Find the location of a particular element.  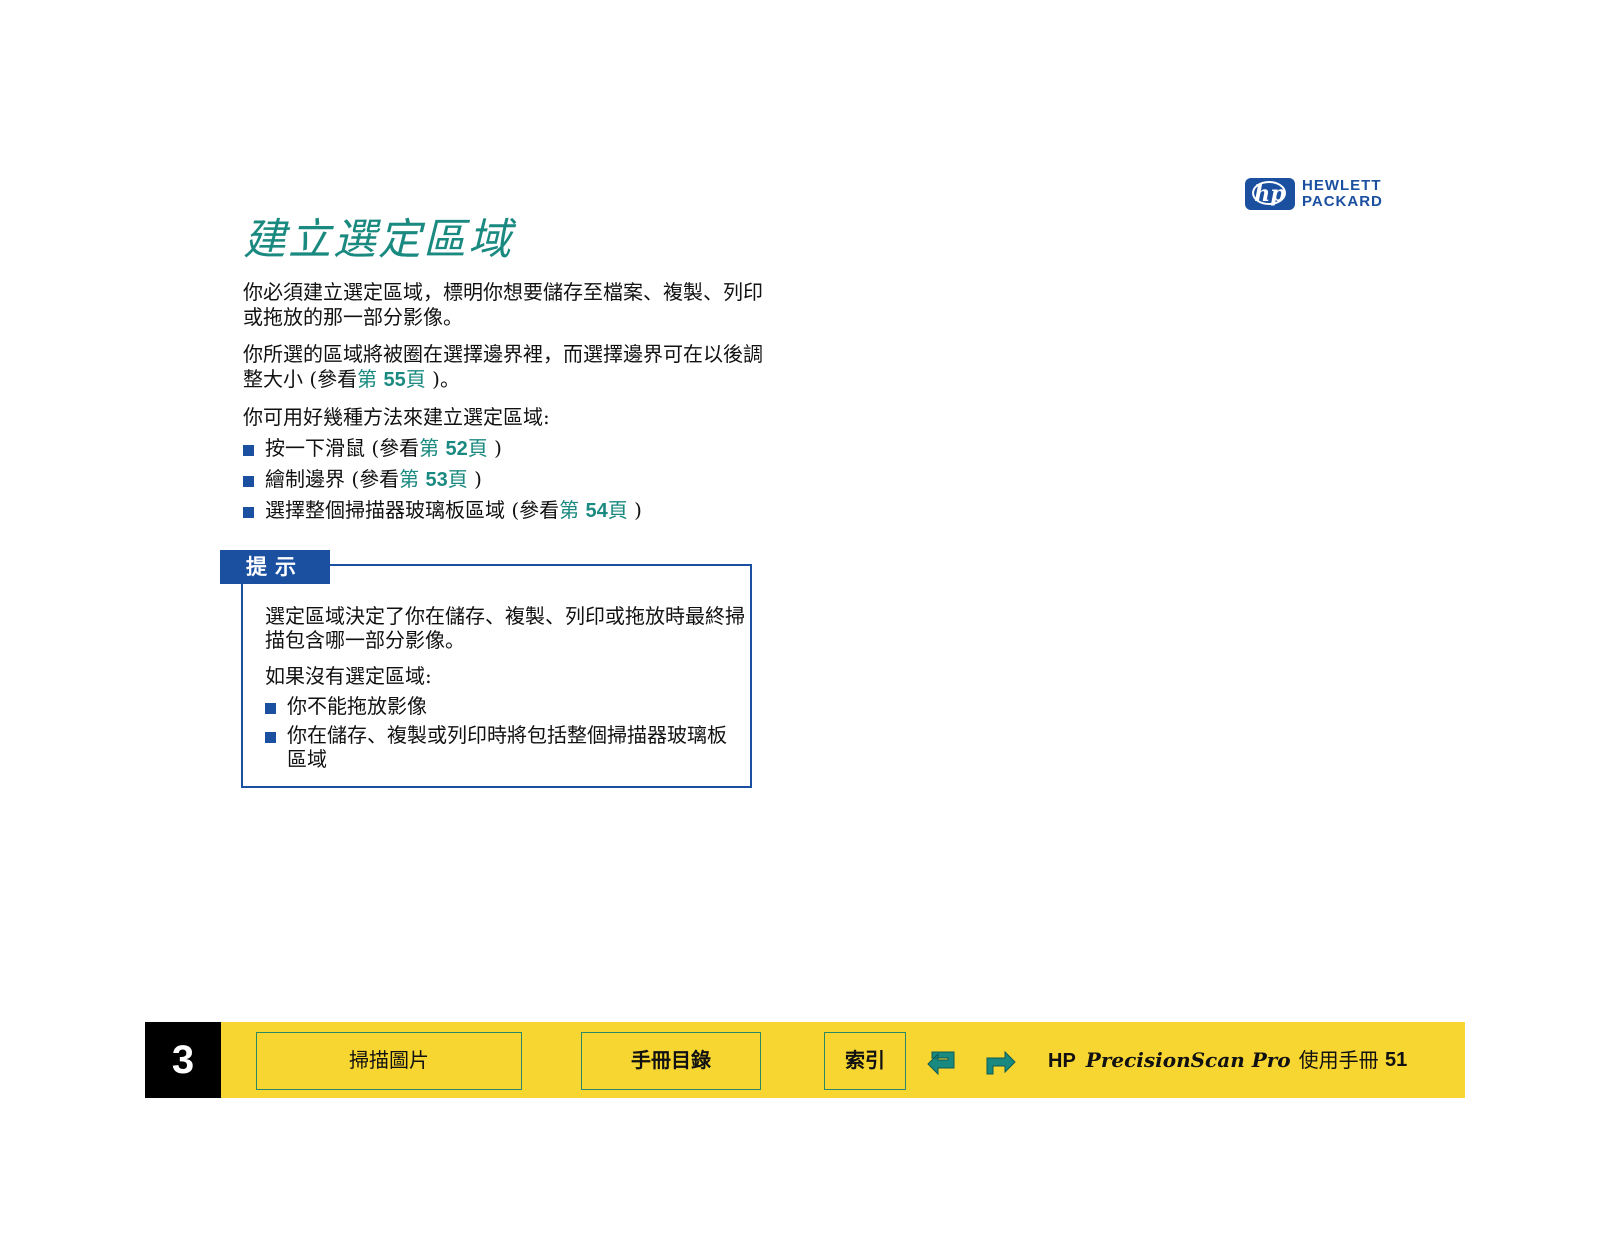

page-title: 建立選定區域 is located at coordinates (378, 240).